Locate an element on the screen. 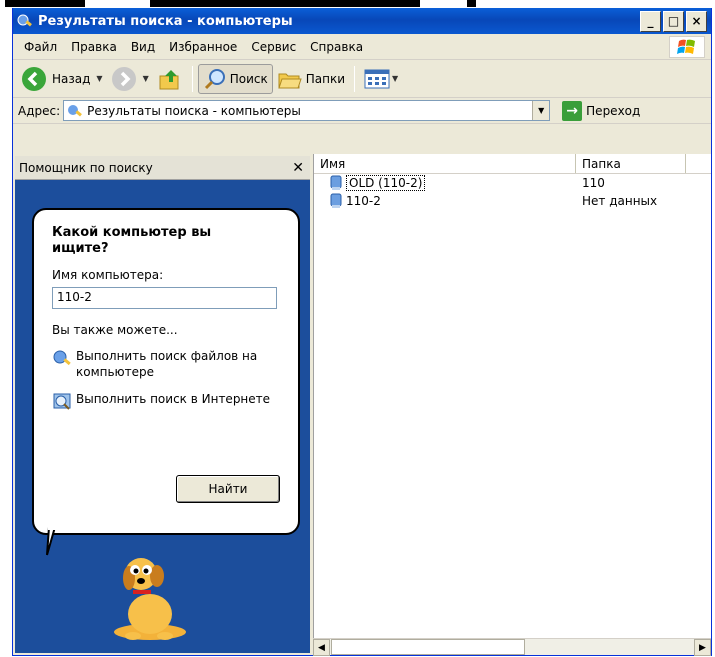  menu-edit: Правка is located at coordinates (94, 47).